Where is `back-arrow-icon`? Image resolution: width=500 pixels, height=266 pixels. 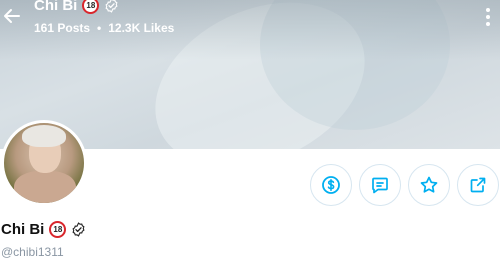
back-arrow-icon is located at coordinates (12, 16).